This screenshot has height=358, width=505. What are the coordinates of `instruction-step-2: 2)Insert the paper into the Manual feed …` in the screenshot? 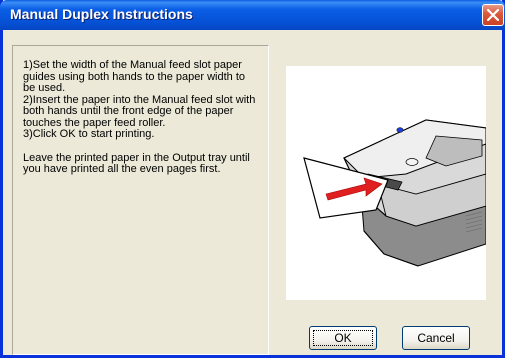 It's located at (139, 111).